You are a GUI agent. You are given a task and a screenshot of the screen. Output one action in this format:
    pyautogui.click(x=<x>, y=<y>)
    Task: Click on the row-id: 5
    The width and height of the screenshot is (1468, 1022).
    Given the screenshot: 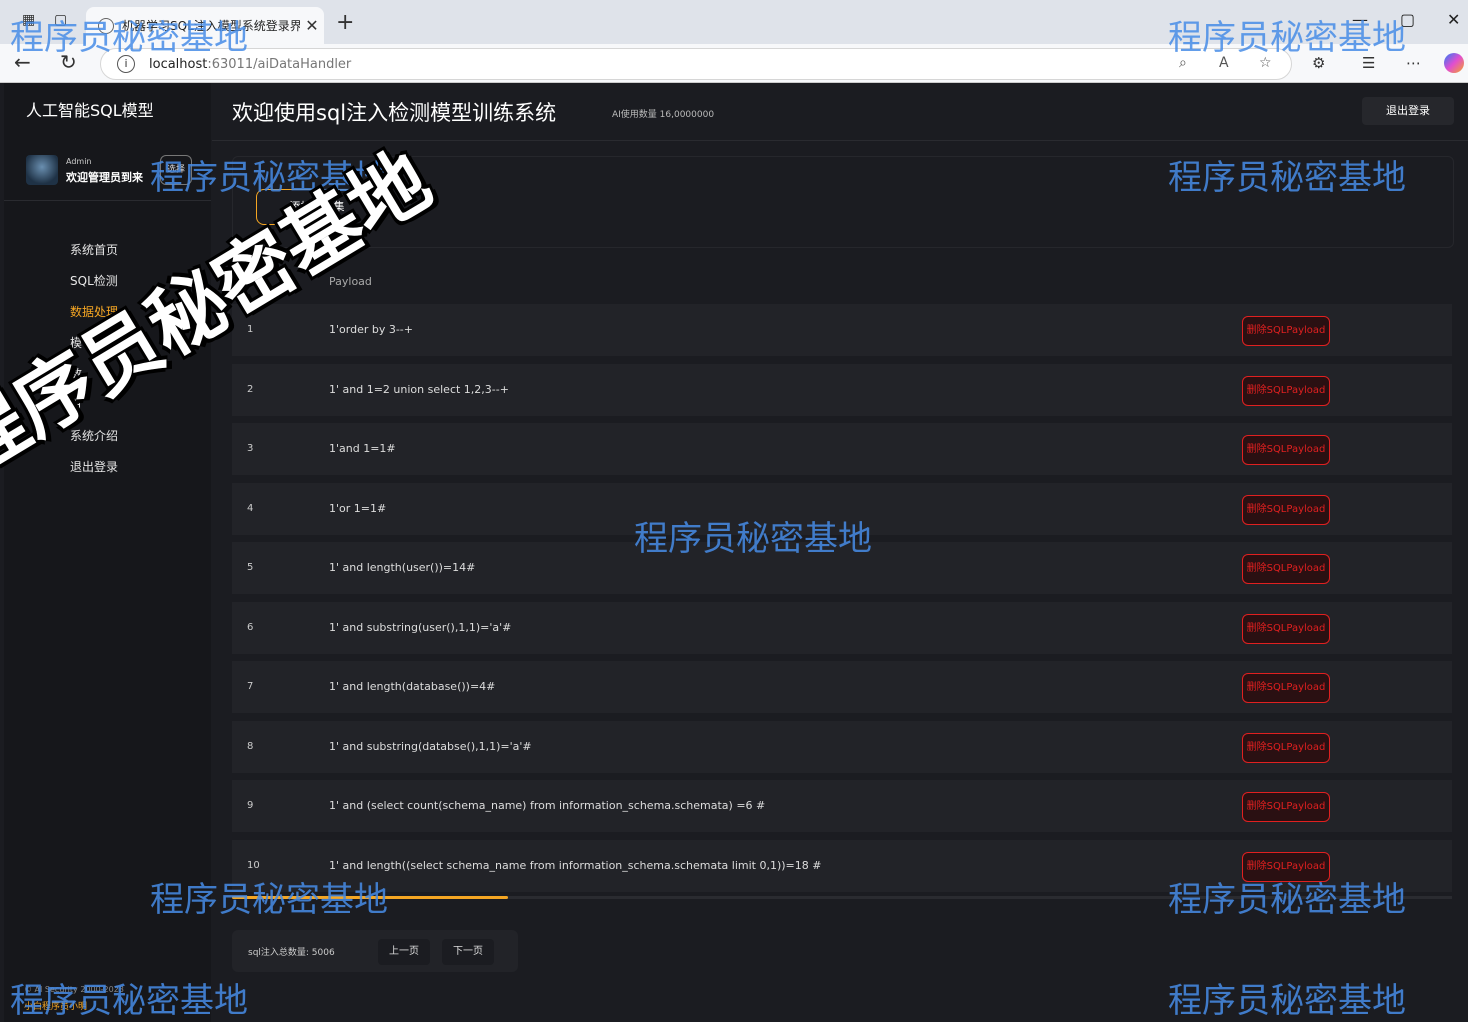 What is the action you would take?
    pyautogui.click(x=250, y=567)
    